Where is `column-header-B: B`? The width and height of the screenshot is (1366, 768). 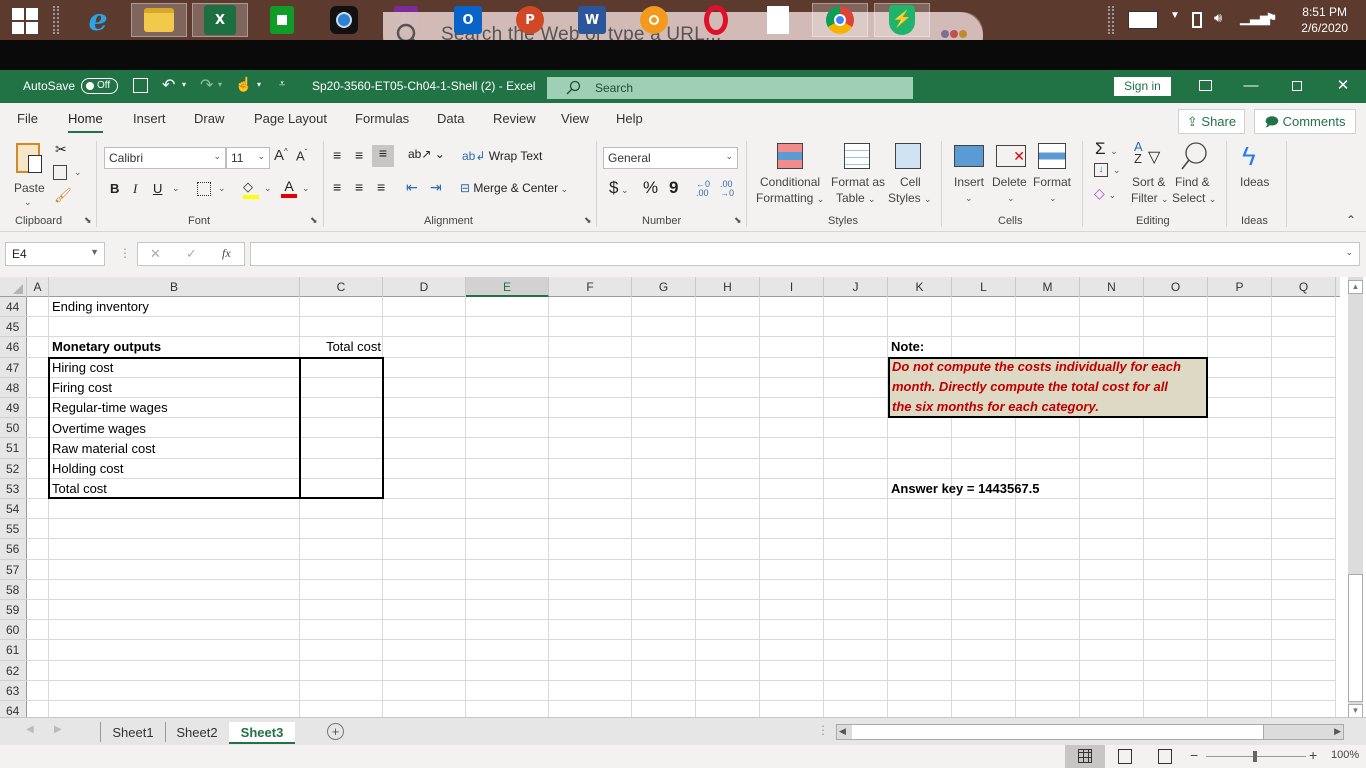
column-header-B: B is located at coordinates (174, 287).